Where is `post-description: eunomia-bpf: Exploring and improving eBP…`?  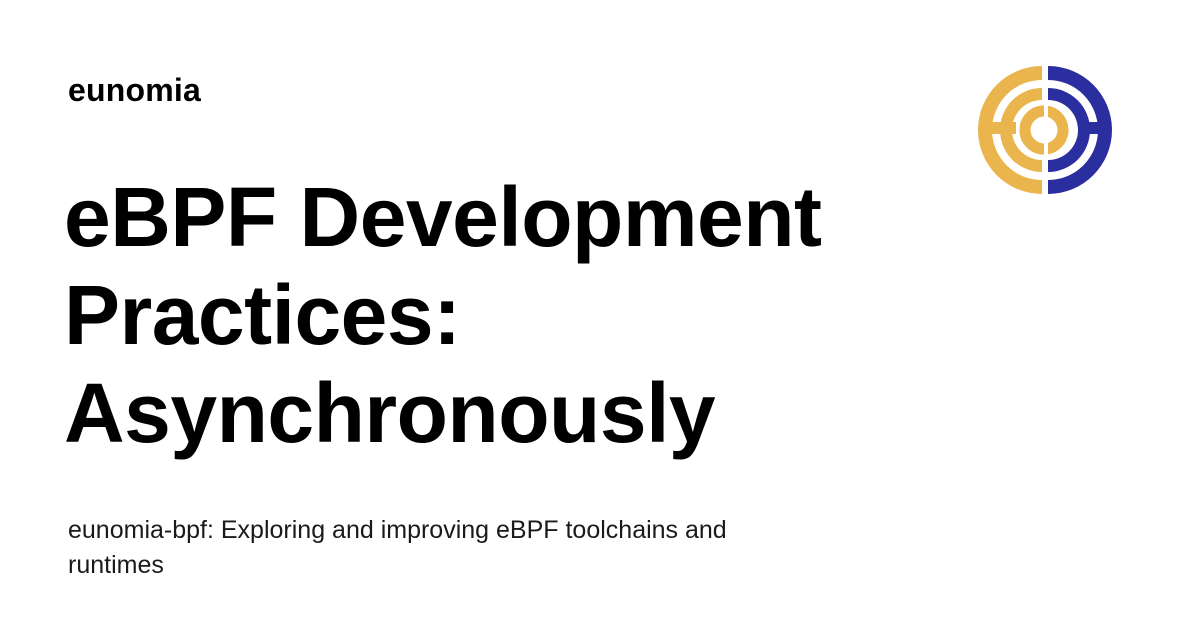 post-description: eunomia-bpf: Exploring and improving eBP… is located at coordinates (397, 547).